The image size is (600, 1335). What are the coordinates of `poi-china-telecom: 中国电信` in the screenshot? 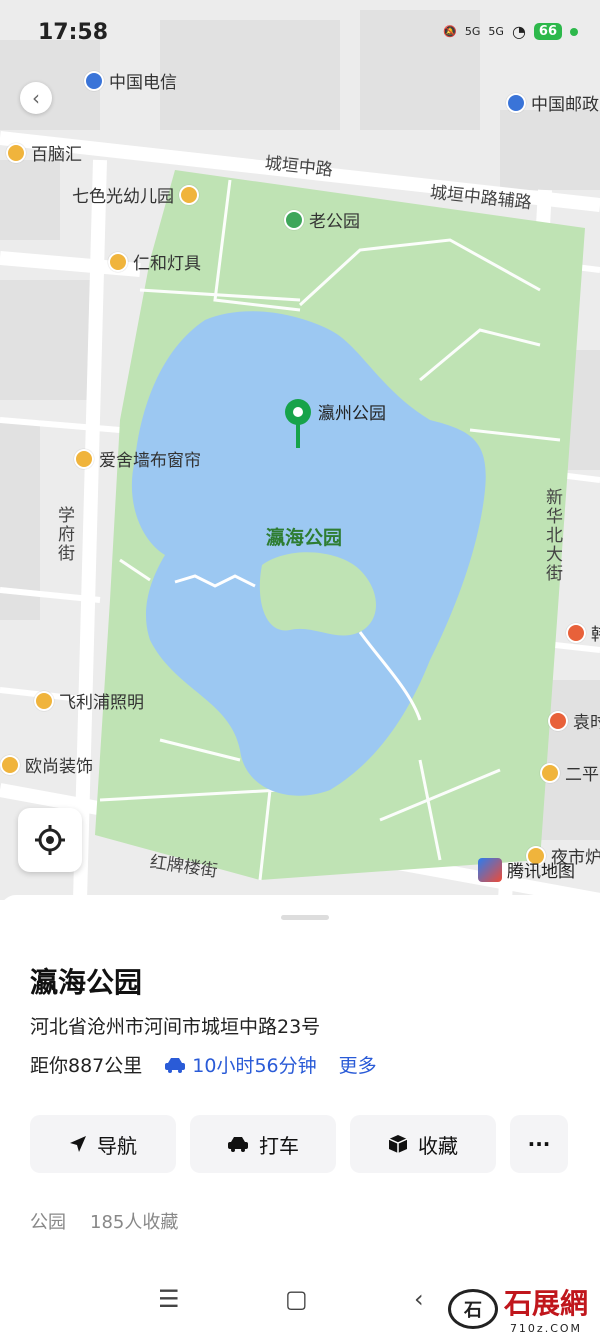 It's located at (130, 80).